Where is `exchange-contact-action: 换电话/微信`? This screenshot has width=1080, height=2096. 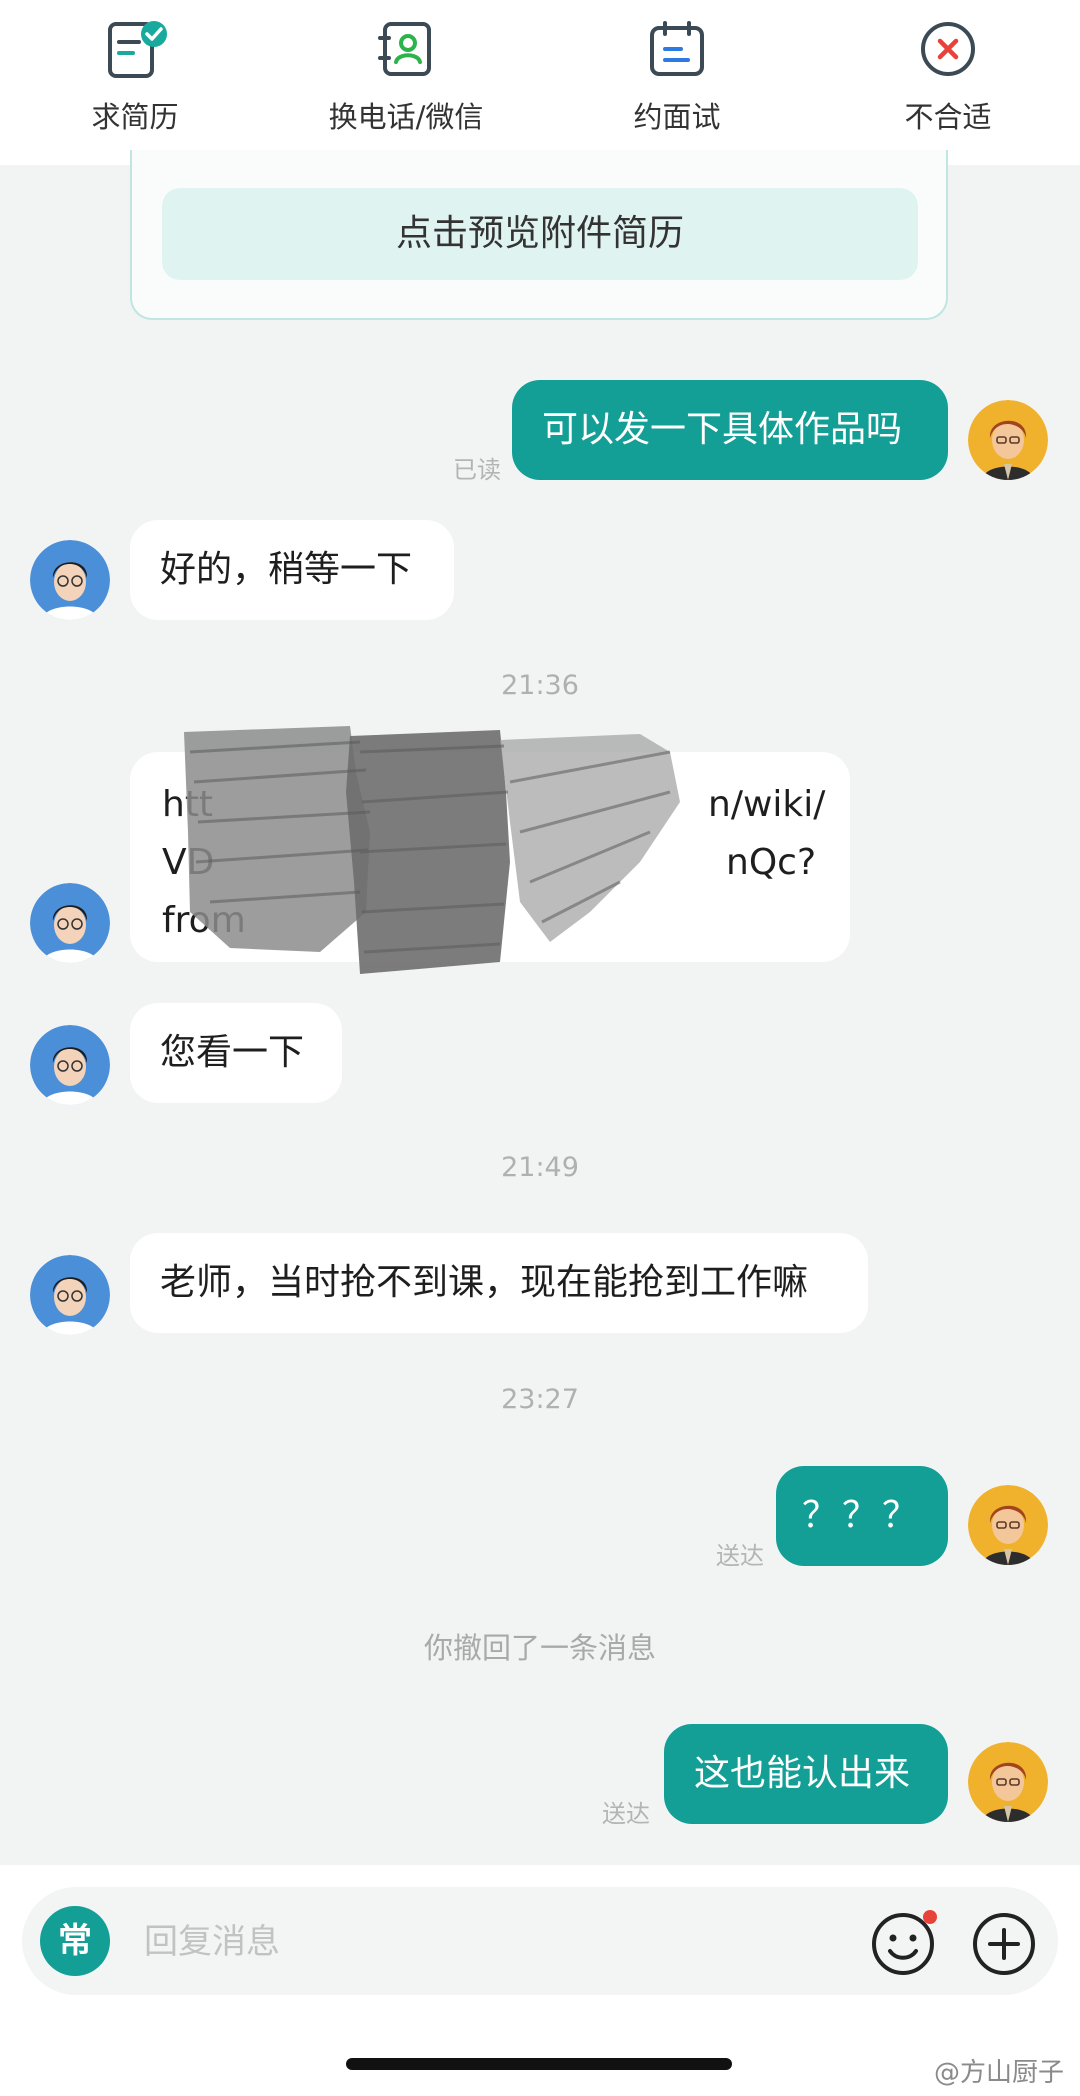
exchange-contact-action: 换电话/微信 is located at coordinates (406, 78).